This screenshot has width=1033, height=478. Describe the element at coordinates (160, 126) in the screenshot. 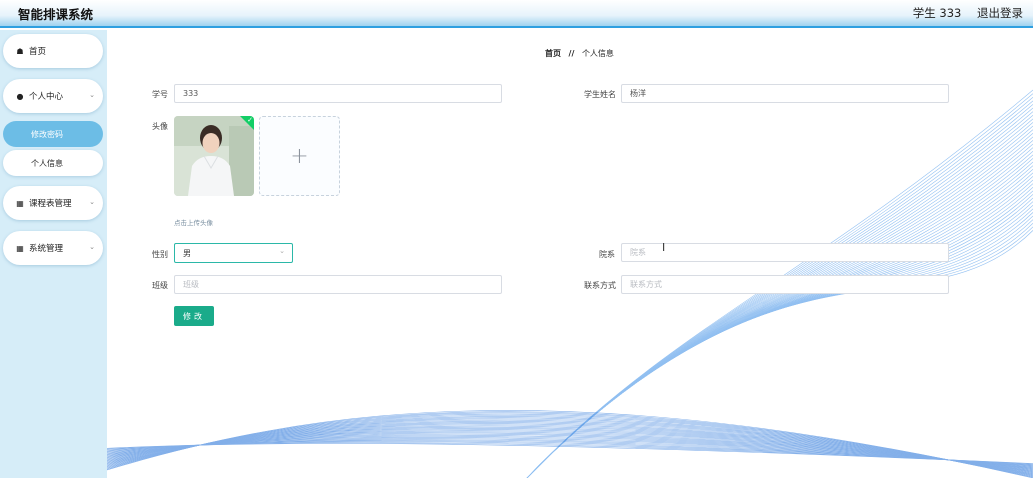

I see `avatar-label: 头像` at that location.